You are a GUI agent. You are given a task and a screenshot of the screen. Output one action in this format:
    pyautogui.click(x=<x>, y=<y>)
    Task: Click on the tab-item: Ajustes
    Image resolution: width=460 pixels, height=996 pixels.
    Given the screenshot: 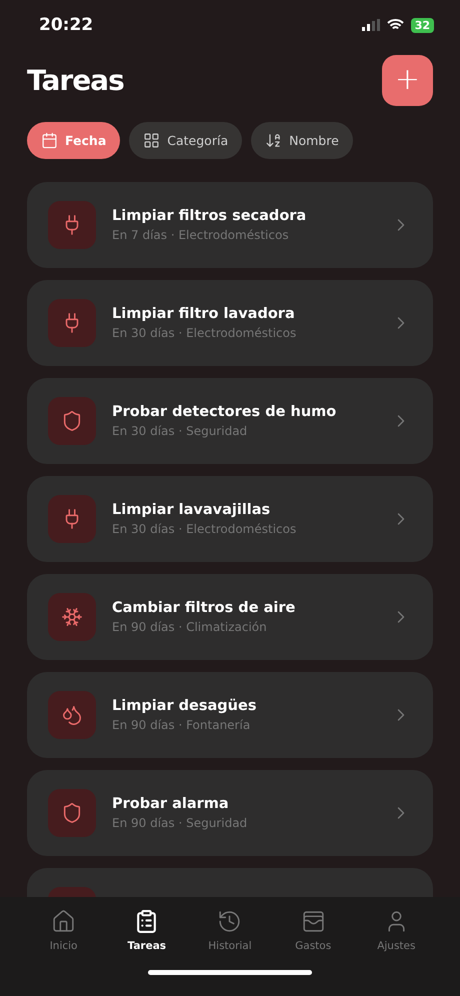 What is the action you would take?
    pyautogui.click(x=396, y=930)
    